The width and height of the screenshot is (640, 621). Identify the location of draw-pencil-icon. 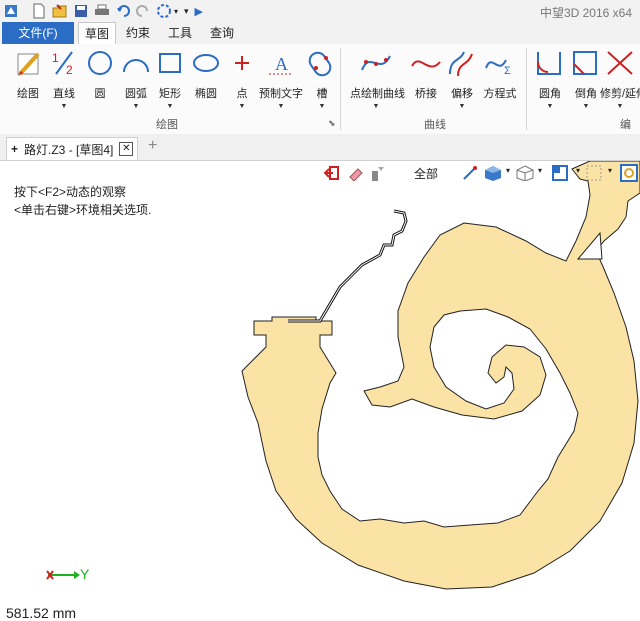
(28, 64).